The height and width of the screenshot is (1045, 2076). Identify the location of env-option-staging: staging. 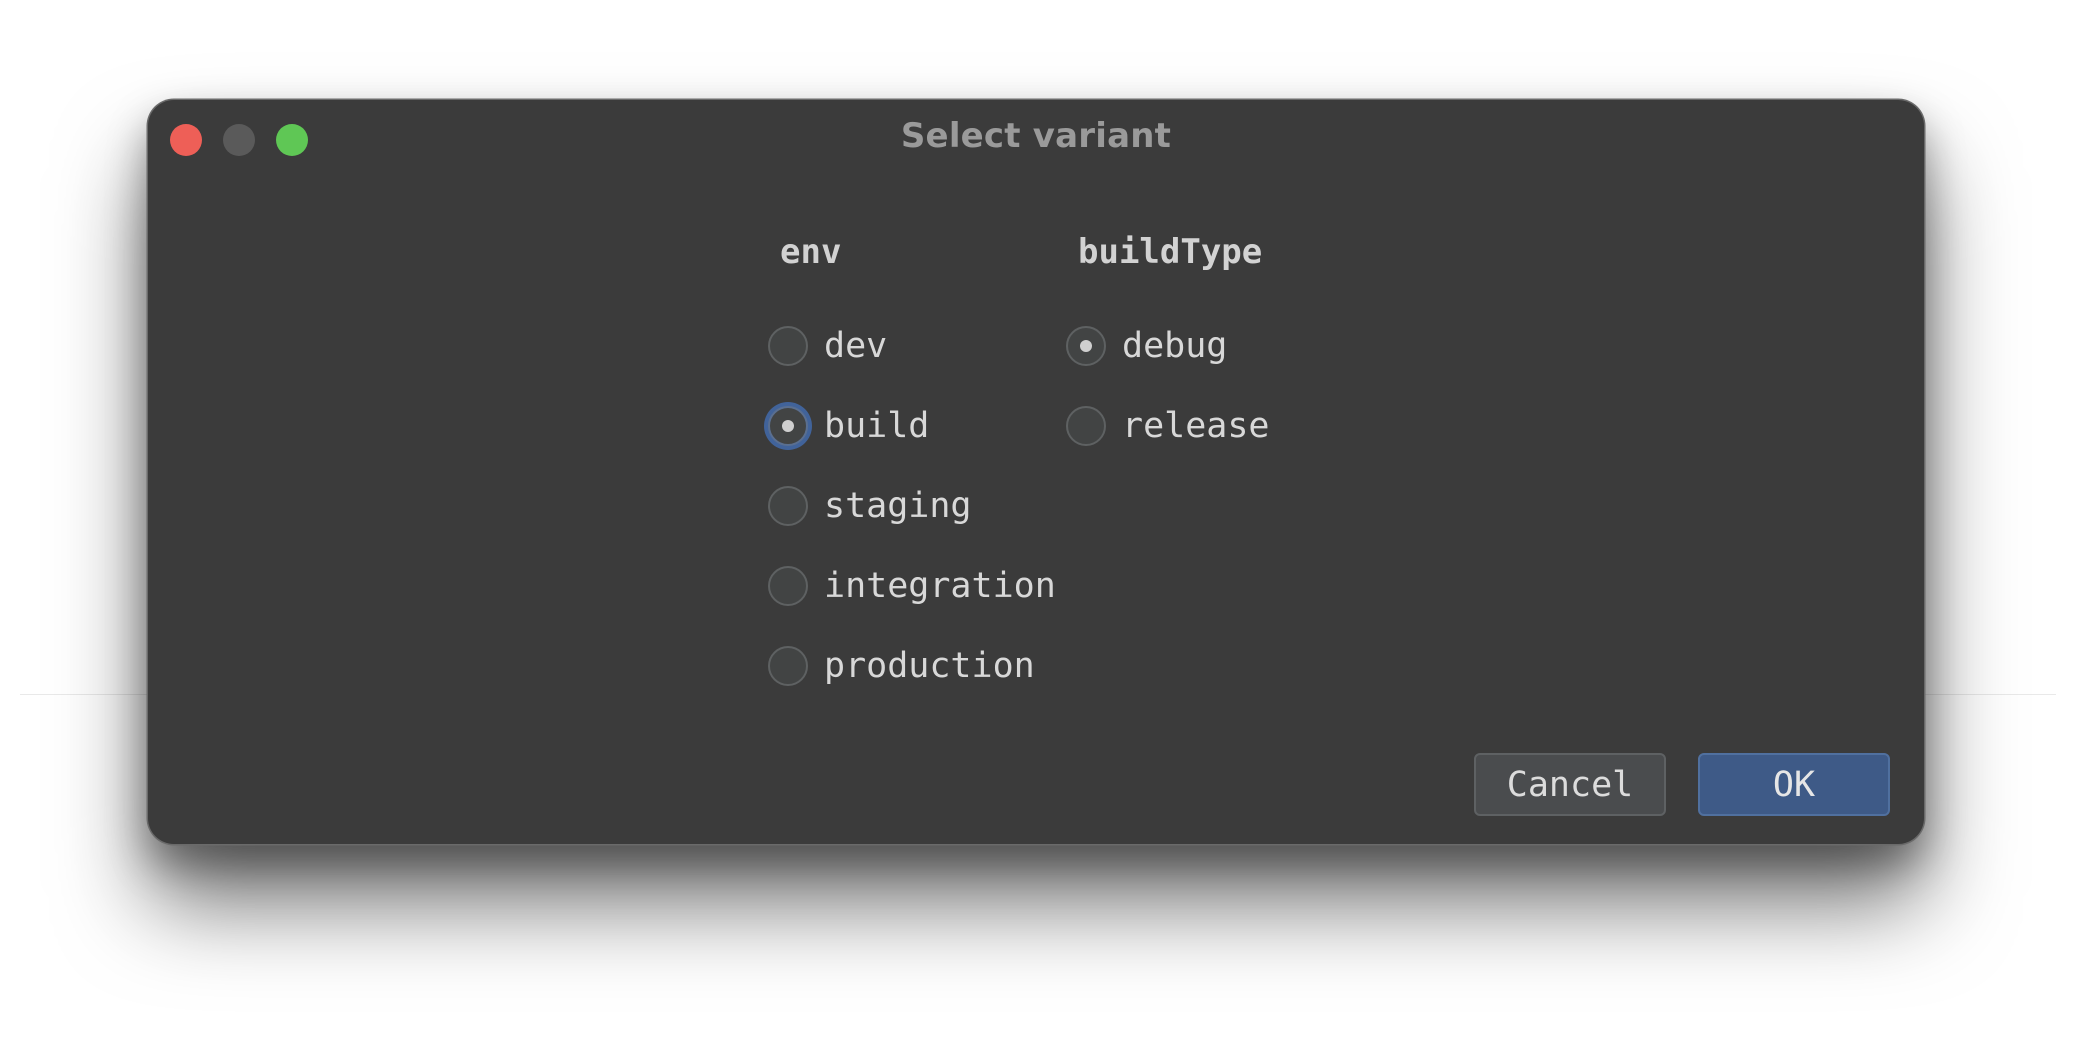
(912, 506).